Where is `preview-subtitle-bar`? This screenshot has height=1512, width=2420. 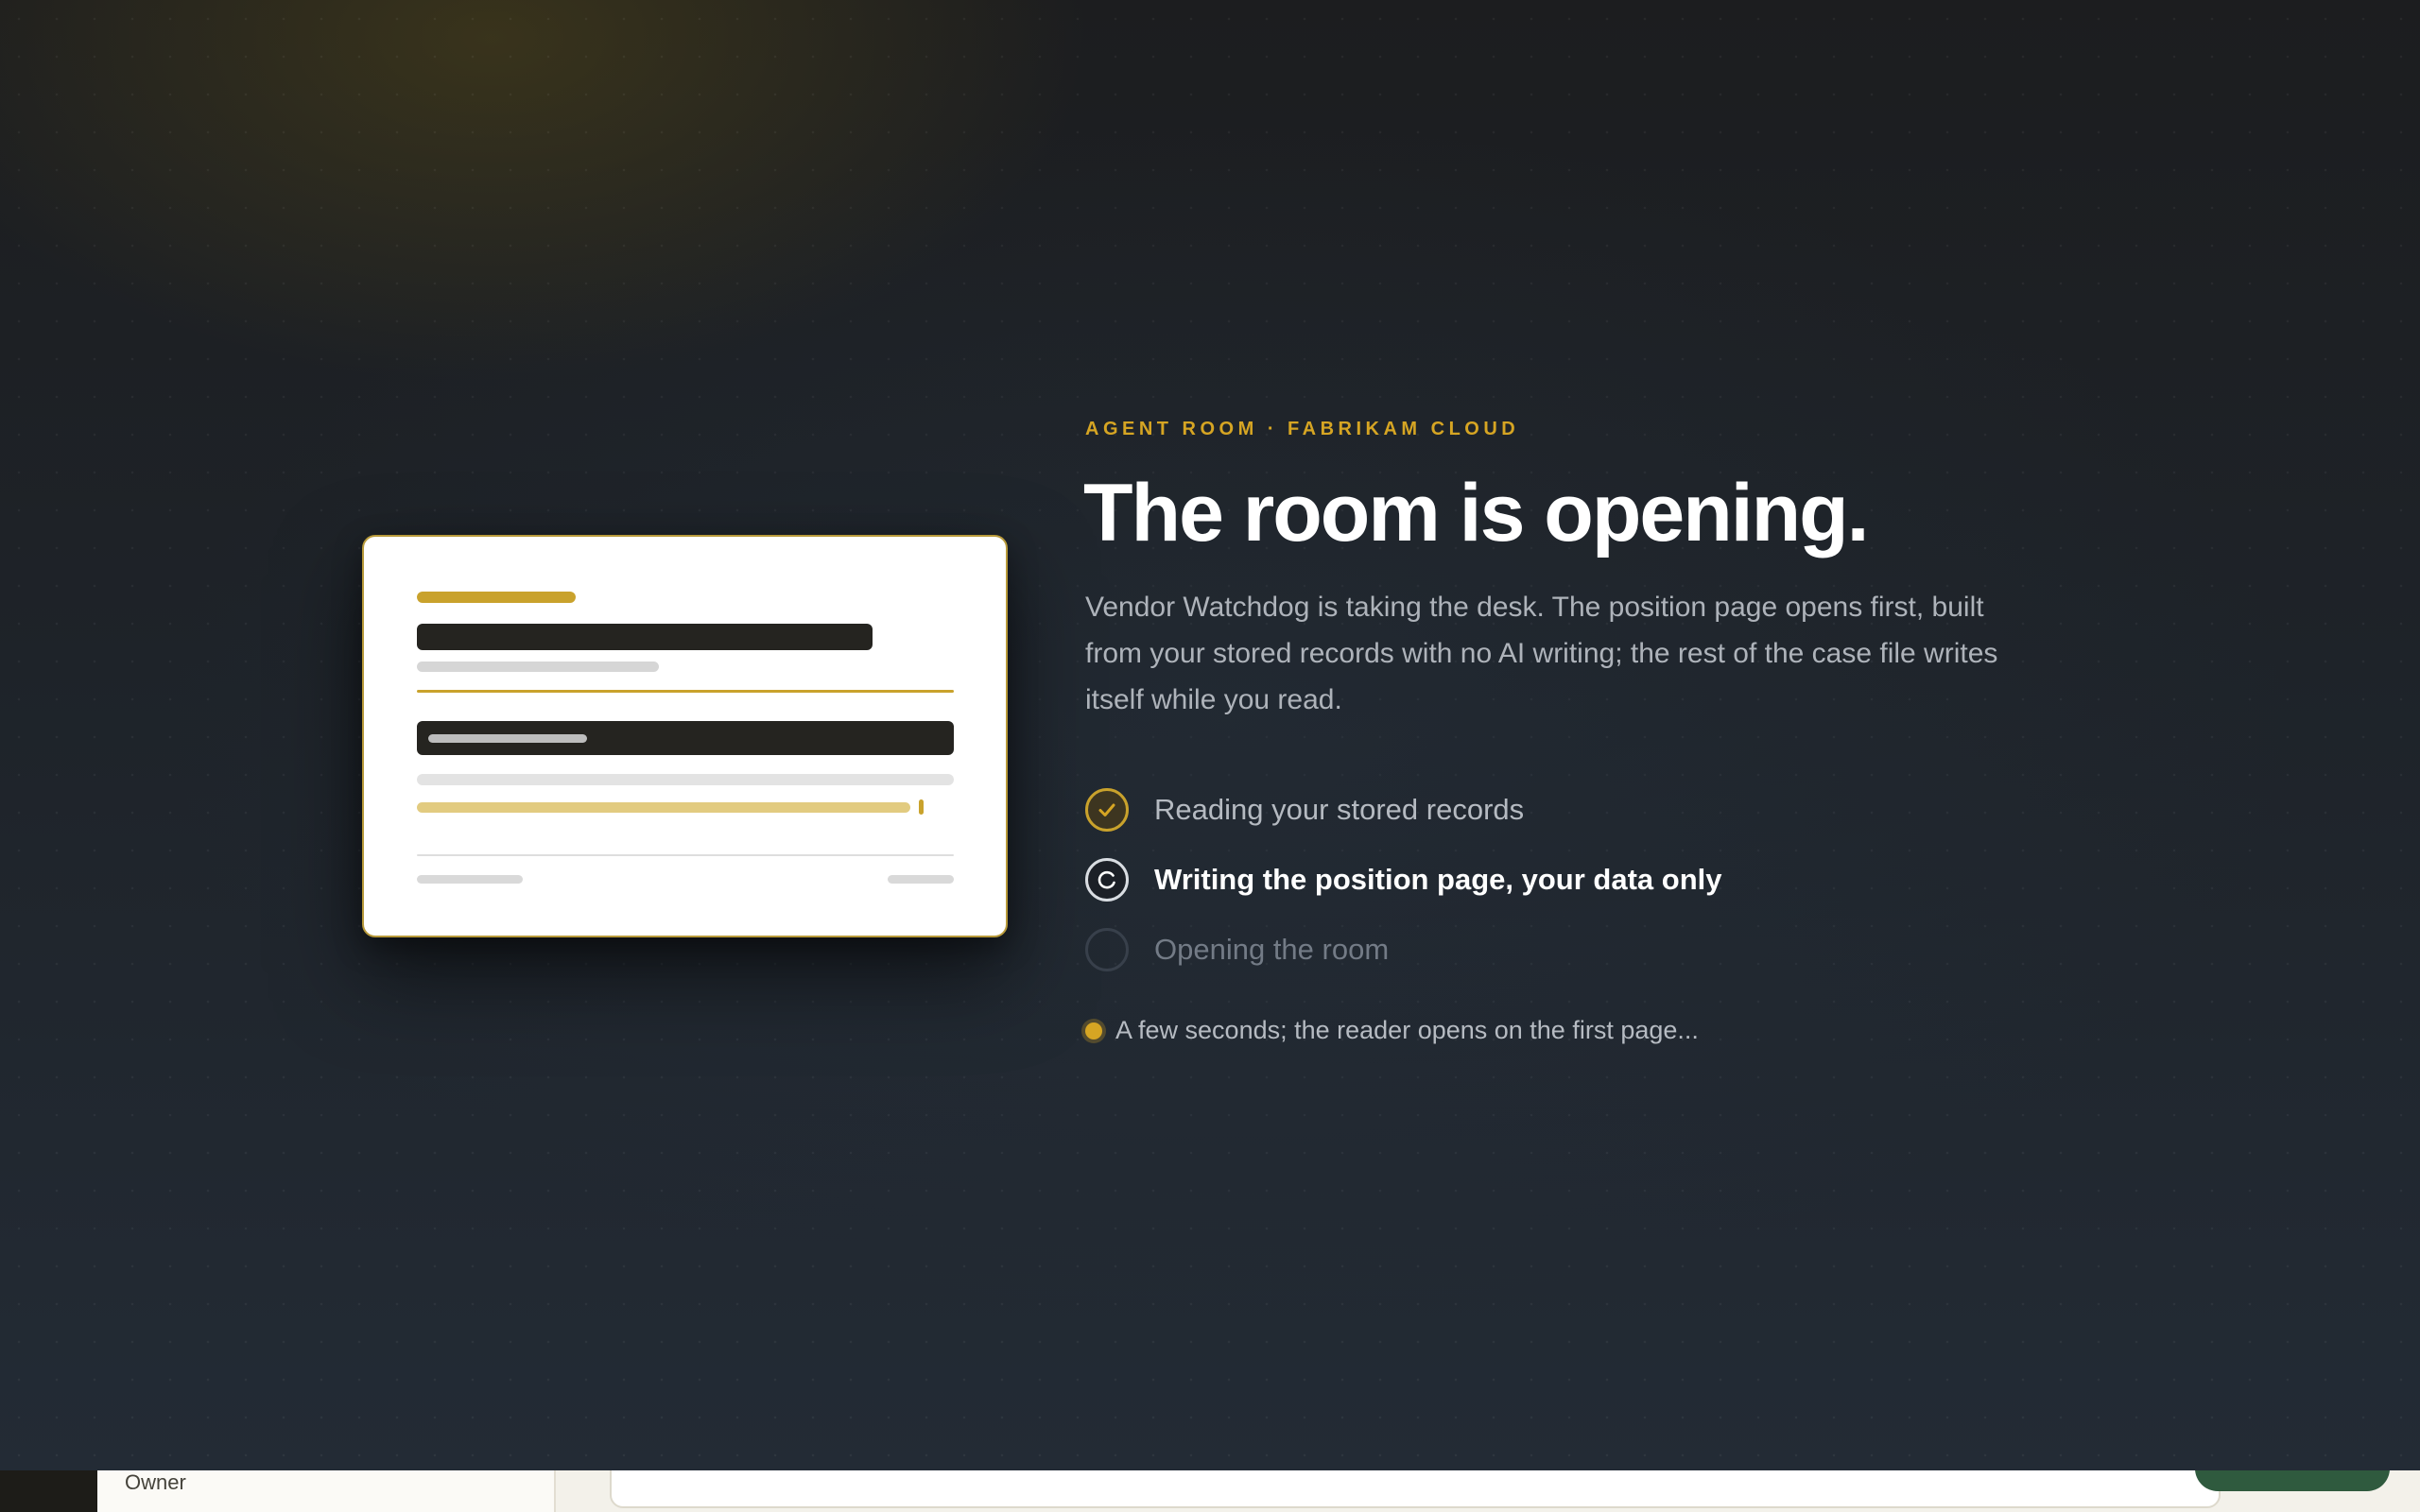 preview-subtitle-bar is located at coordinates (538, 667).